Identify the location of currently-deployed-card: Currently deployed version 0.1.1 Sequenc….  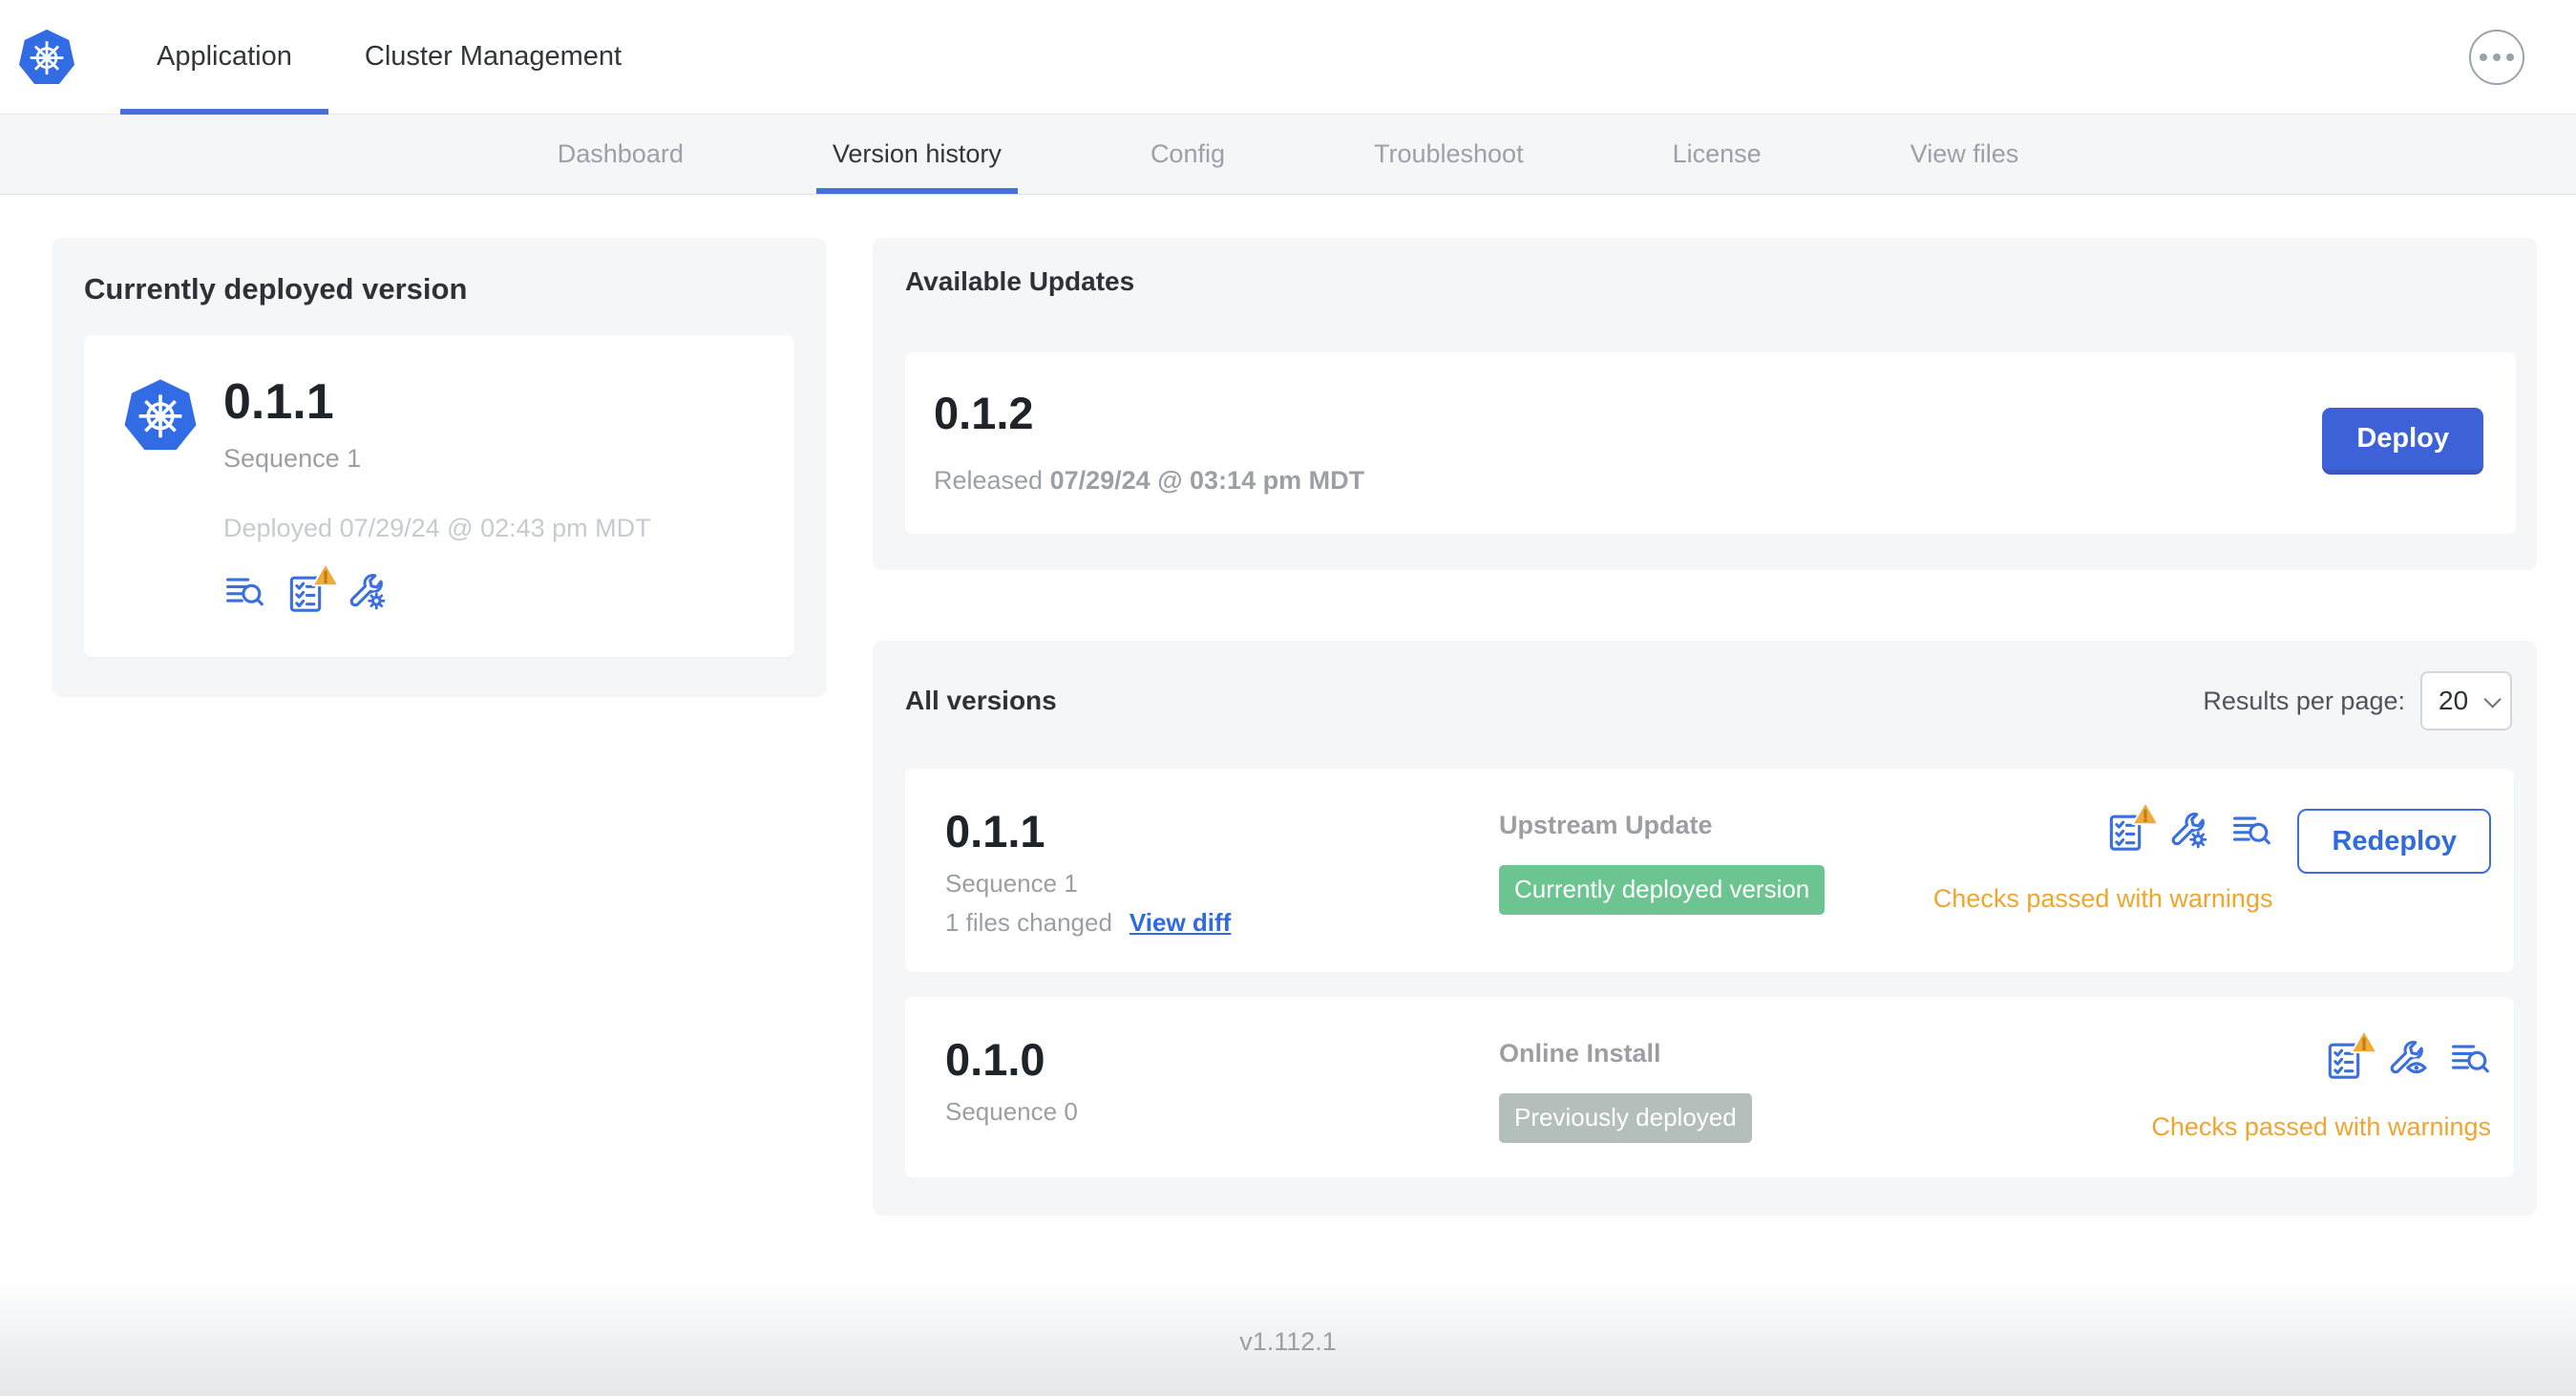
(439, 467).